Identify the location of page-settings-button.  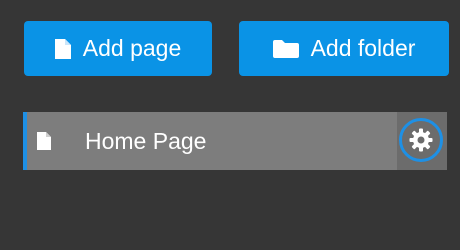
(422, 141).